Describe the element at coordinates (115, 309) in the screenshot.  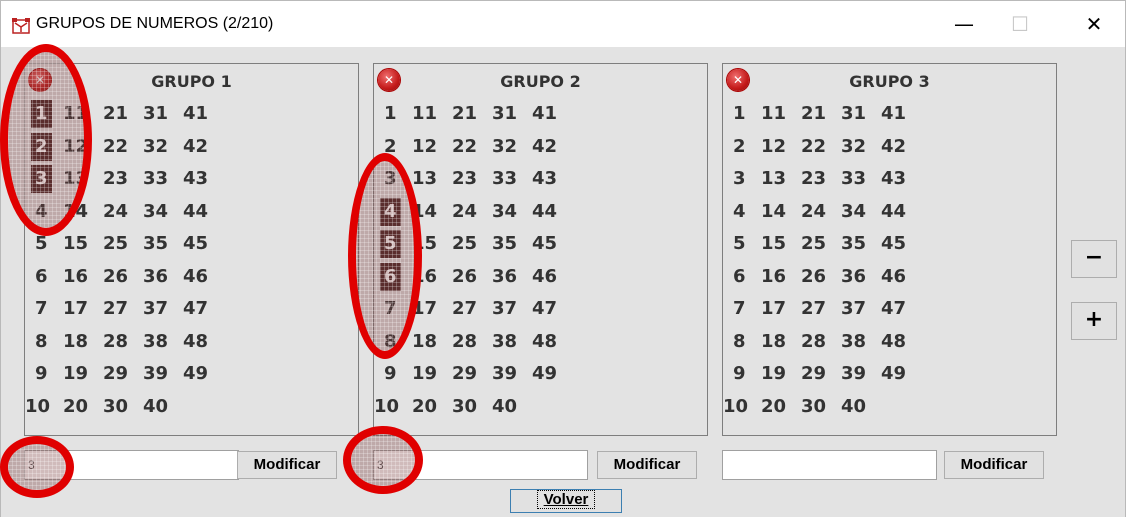
I see `number-cell-27: 27` at that location.